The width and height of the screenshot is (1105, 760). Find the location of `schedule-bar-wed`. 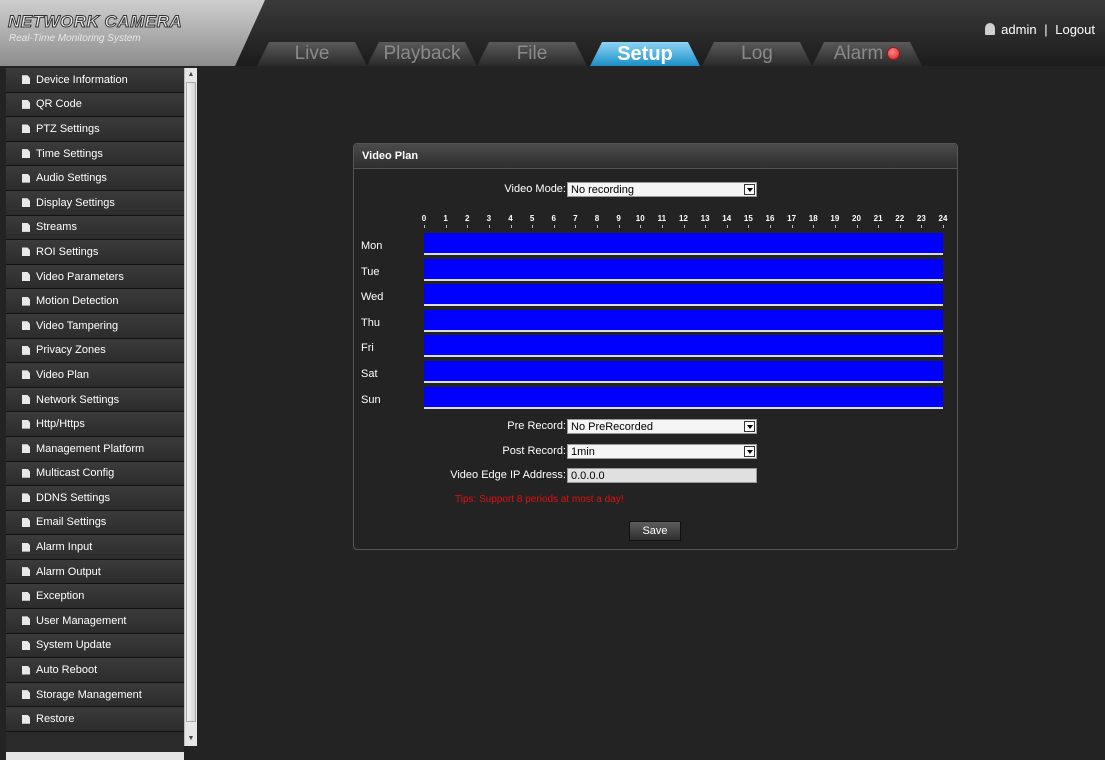

schedule-bar-wed is located at coordinates (683, 295).